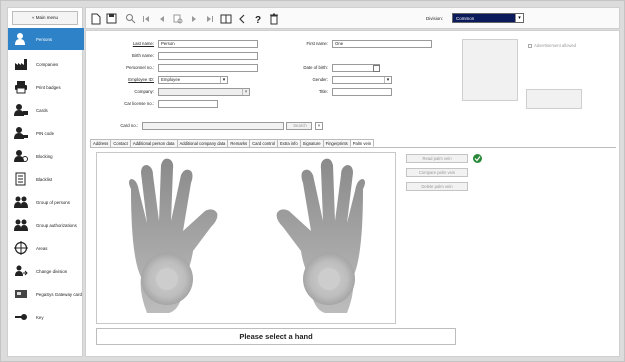  I want to click on date-of-birth-label: Date of birth:, so click(315, 67).